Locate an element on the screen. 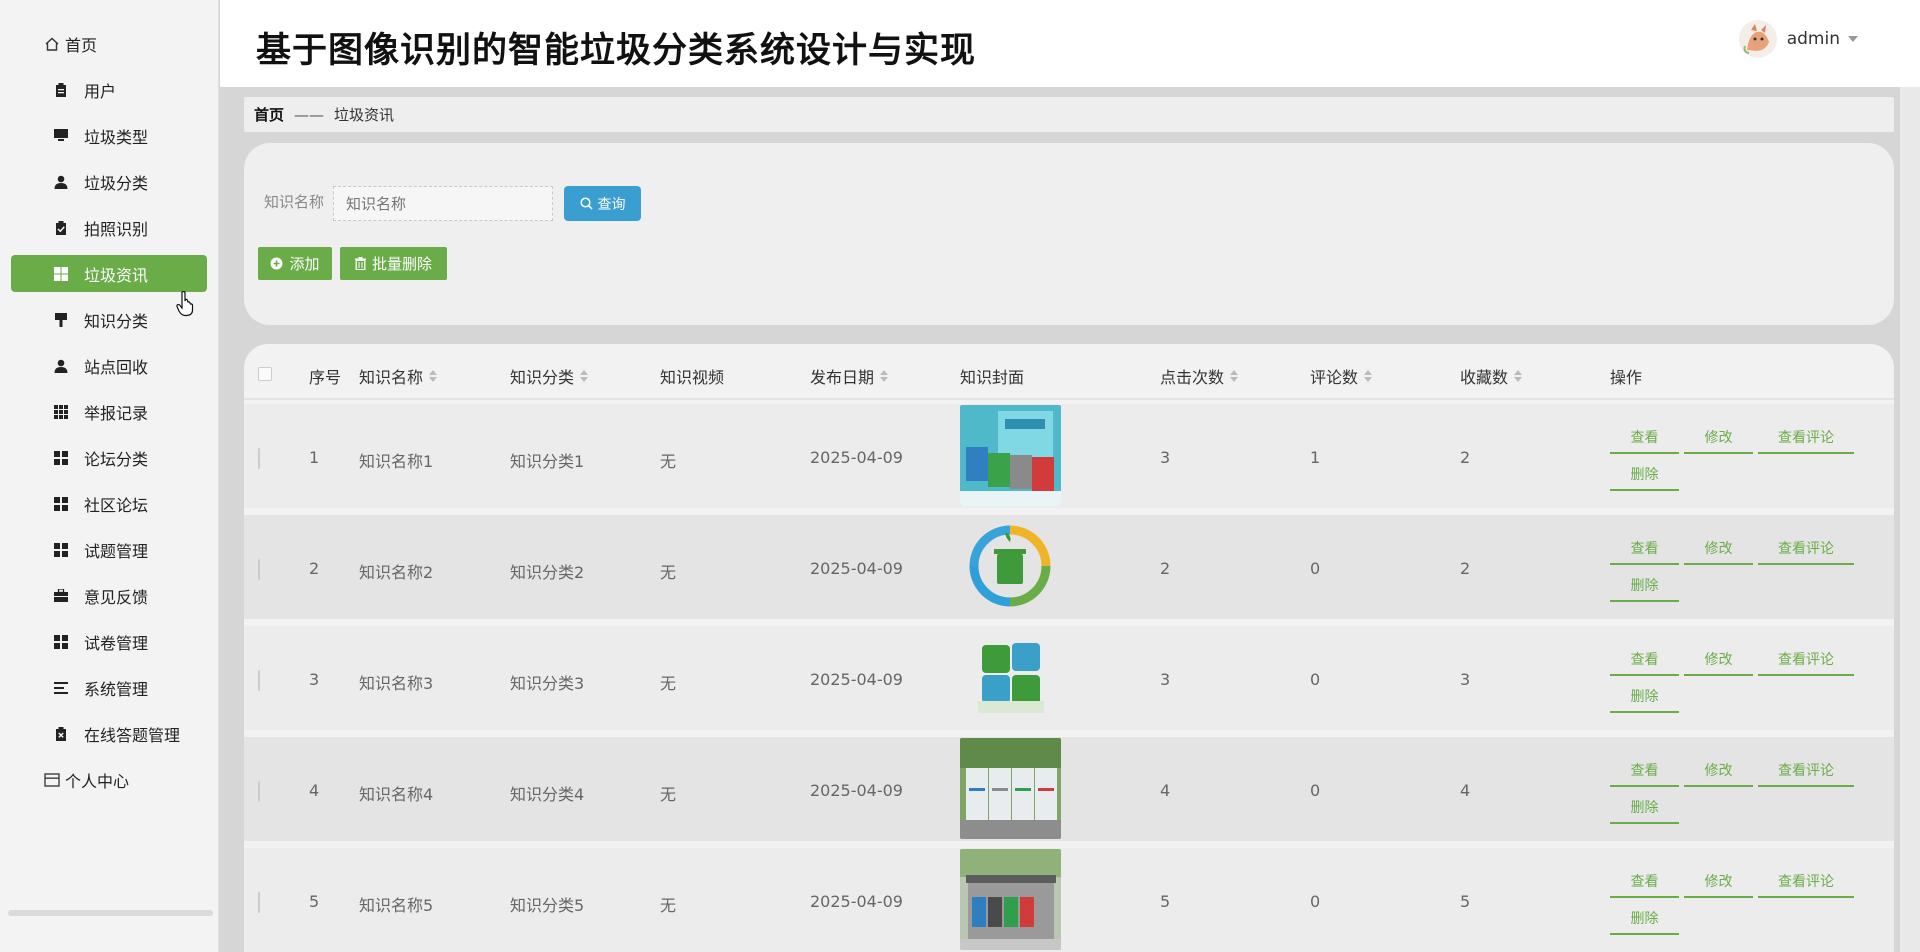  cell-no: 3 is located at coordinates (314, 679).